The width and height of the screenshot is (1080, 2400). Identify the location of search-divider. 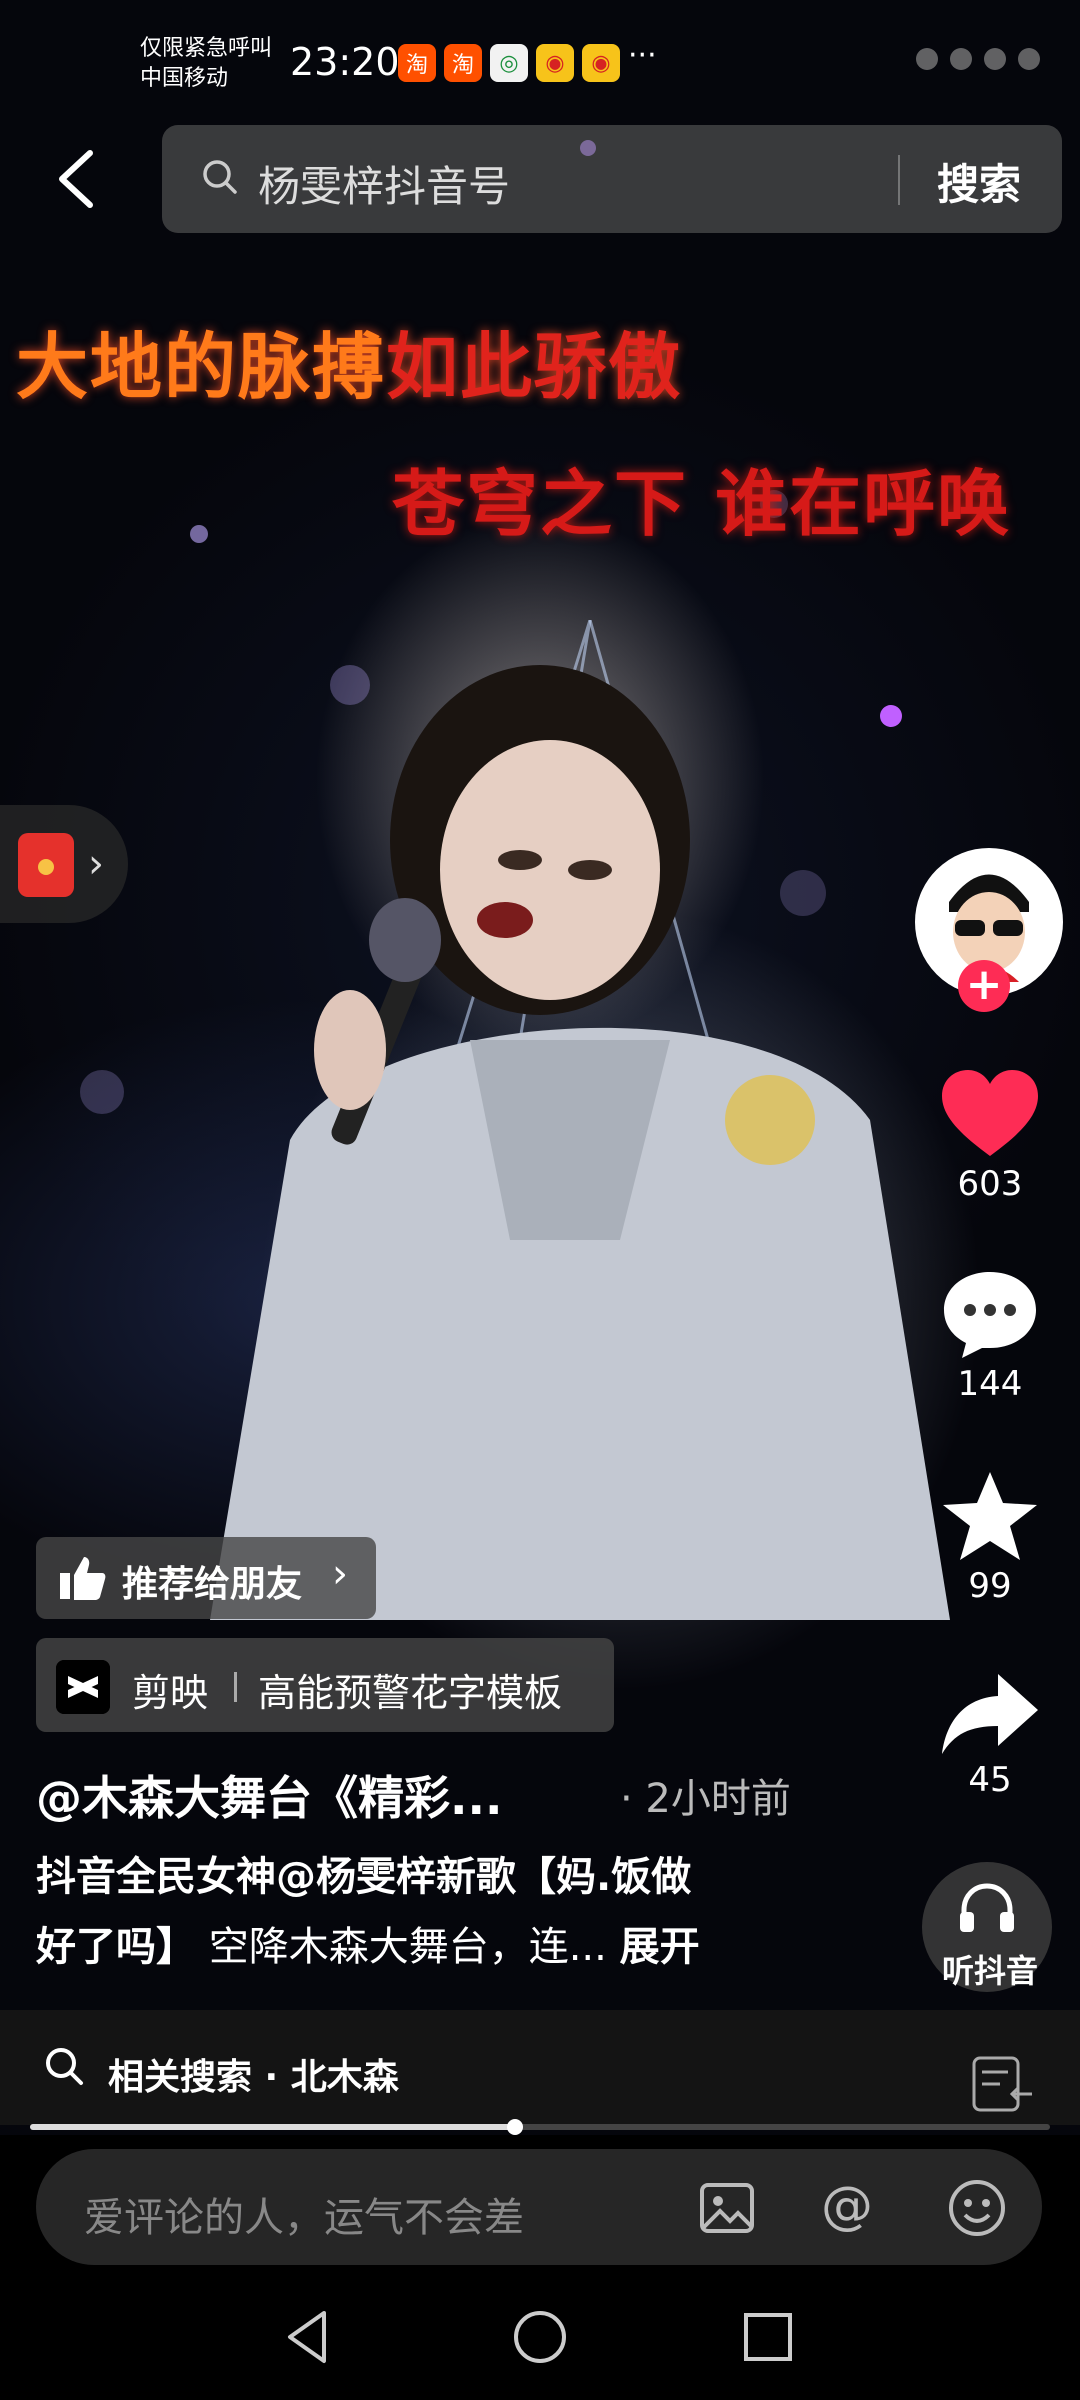
(899, 180).